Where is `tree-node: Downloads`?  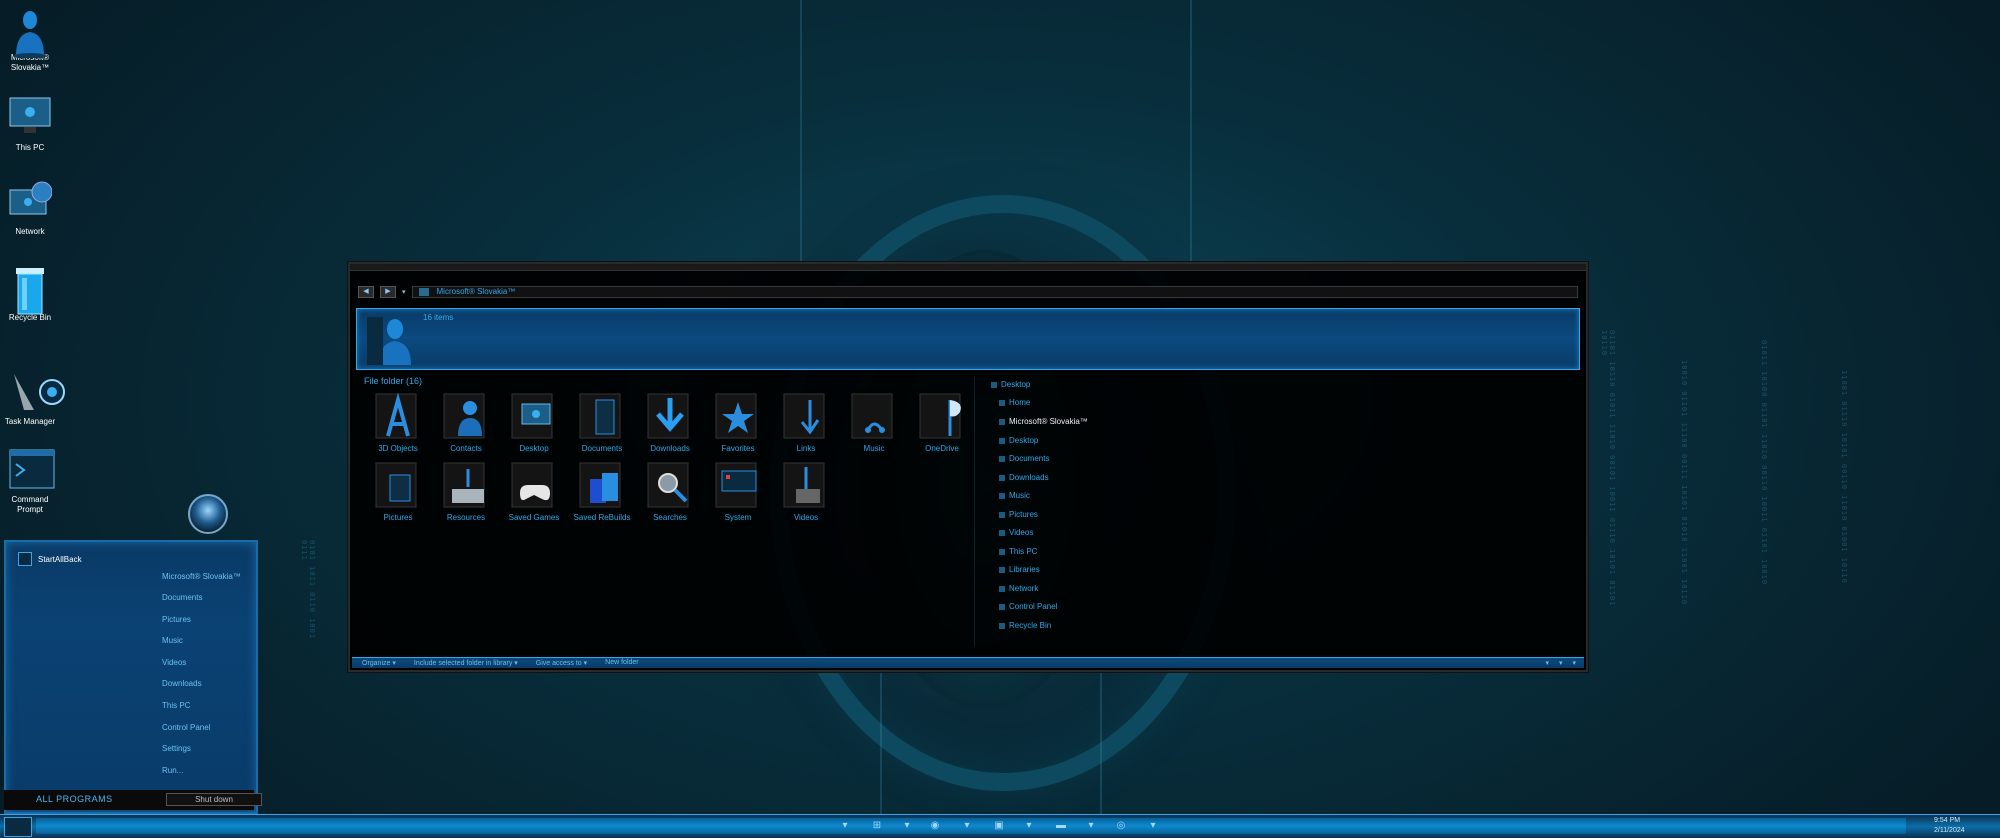 tree-node: Downloads is located at coordinates (1024, 477).